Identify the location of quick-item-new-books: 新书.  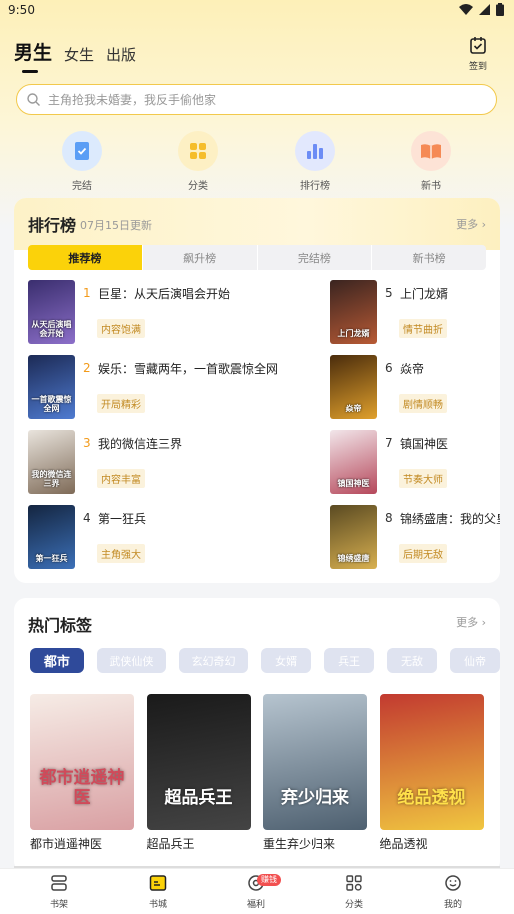
(431, 161).